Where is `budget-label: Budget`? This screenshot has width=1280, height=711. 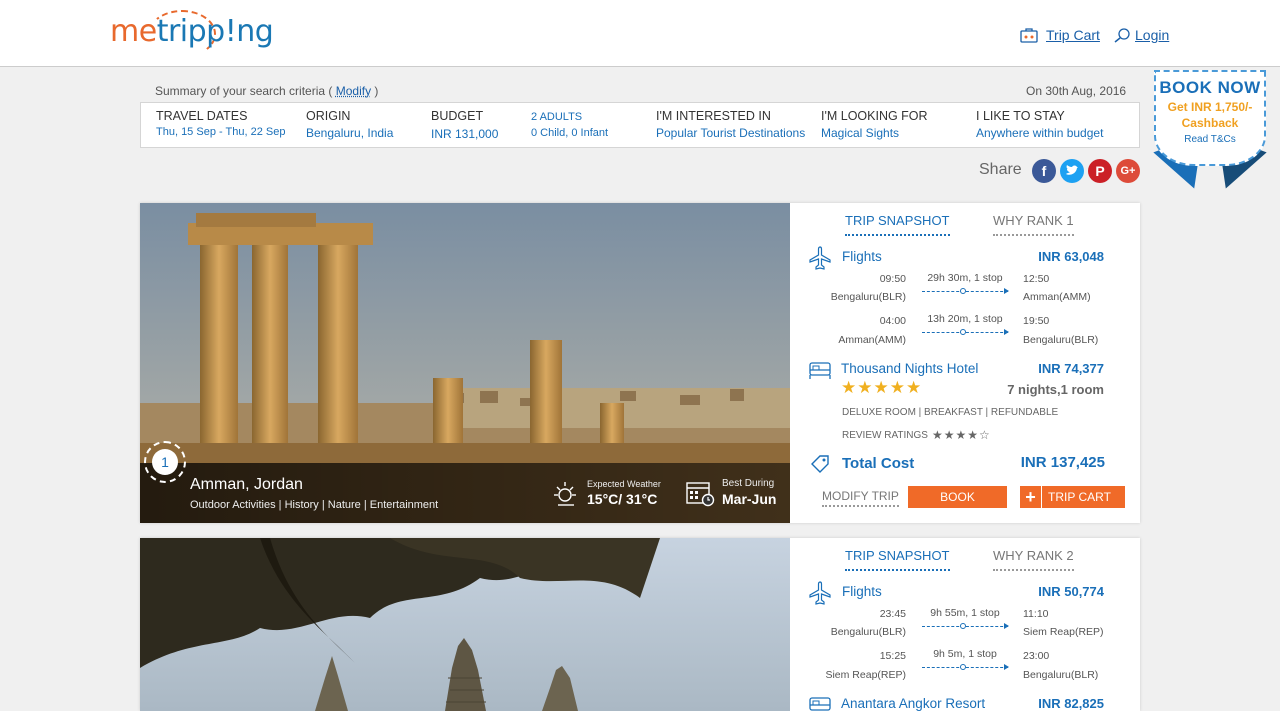 budget-label: Budget is located at coordinates (457, 116).